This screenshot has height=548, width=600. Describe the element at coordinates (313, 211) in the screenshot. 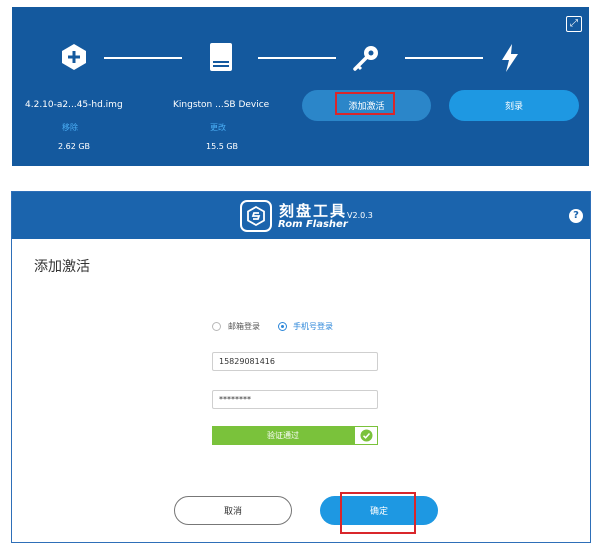

I see `brand-title: 刻盘工具` at that location.